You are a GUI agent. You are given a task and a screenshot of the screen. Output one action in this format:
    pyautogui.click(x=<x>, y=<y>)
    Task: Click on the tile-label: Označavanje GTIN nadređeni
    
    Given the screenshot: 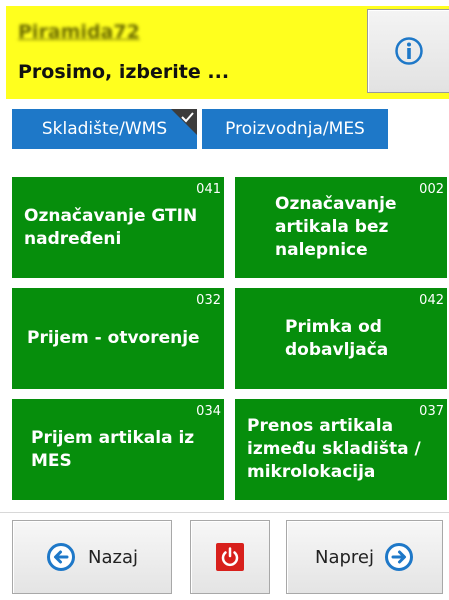 What is the action you would take?
    pyautogui.click(x=111, y=227)
    